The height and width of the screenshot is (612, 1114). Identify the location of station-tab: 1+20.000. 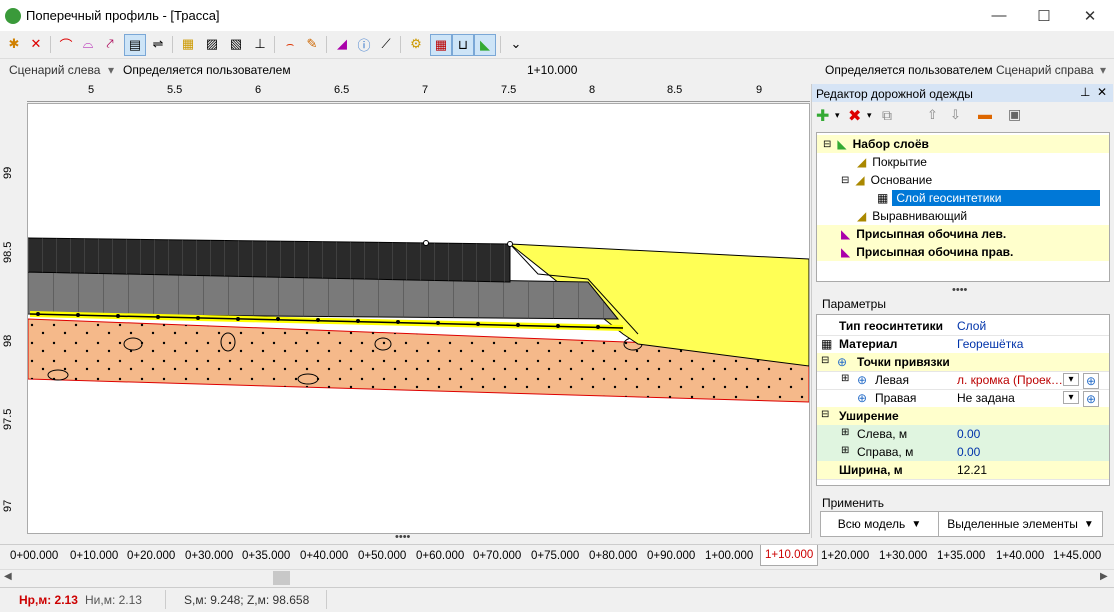
(845, 556).